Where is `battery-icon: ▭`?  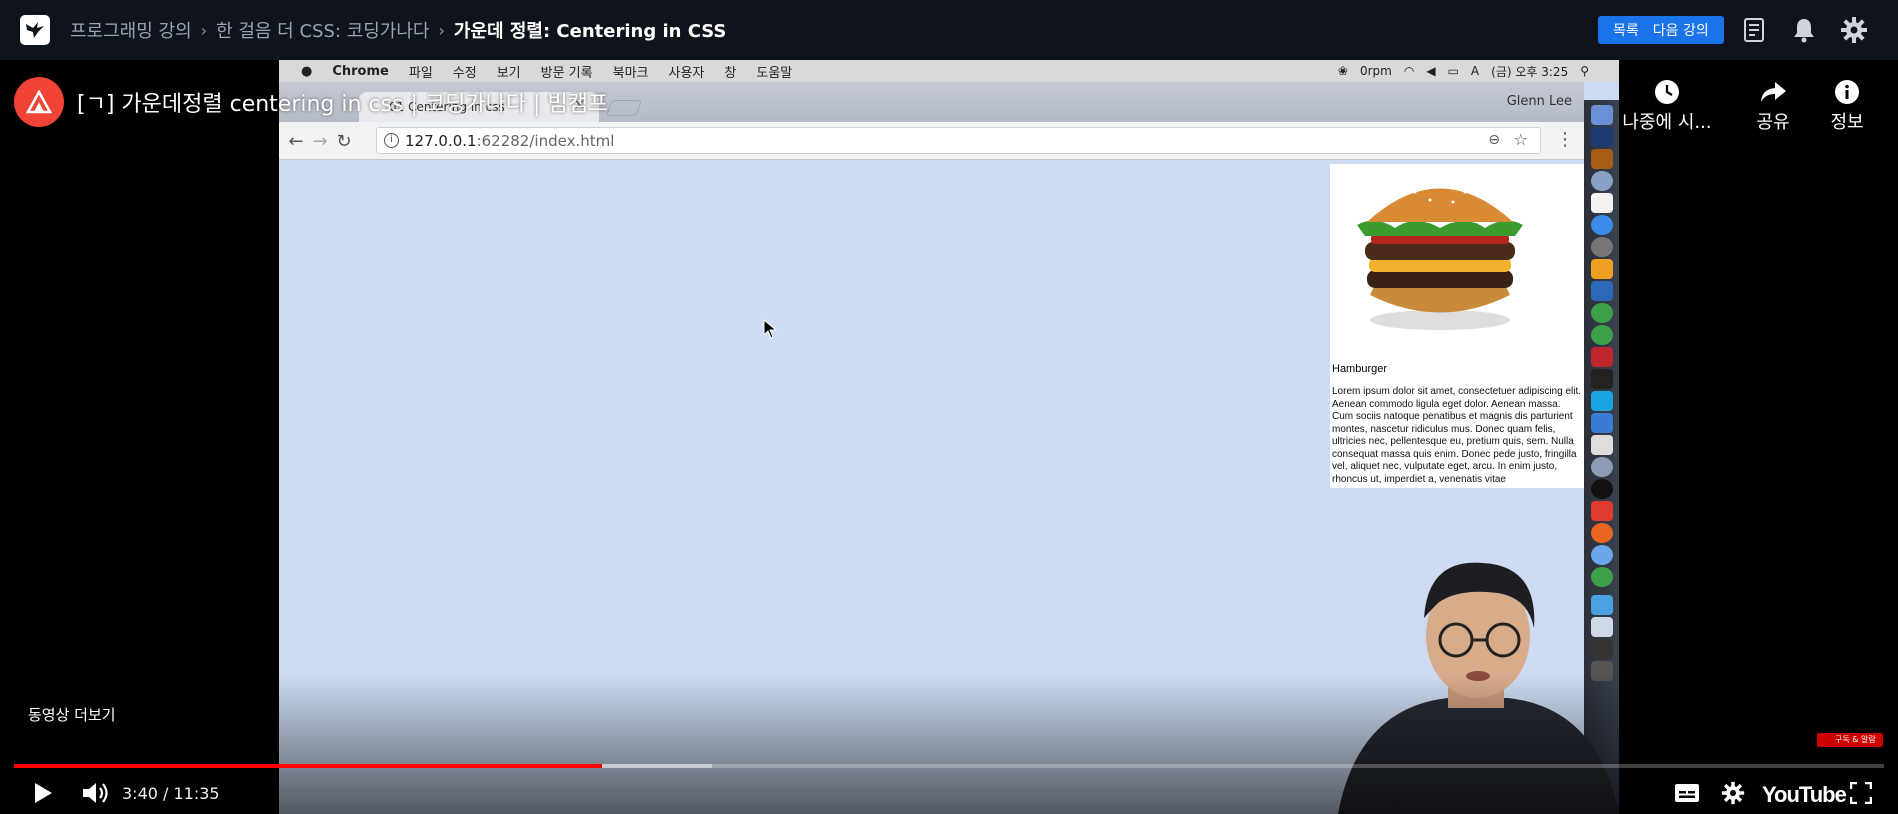 battery-icon: ▭ is located at coordinates (1453, 71).